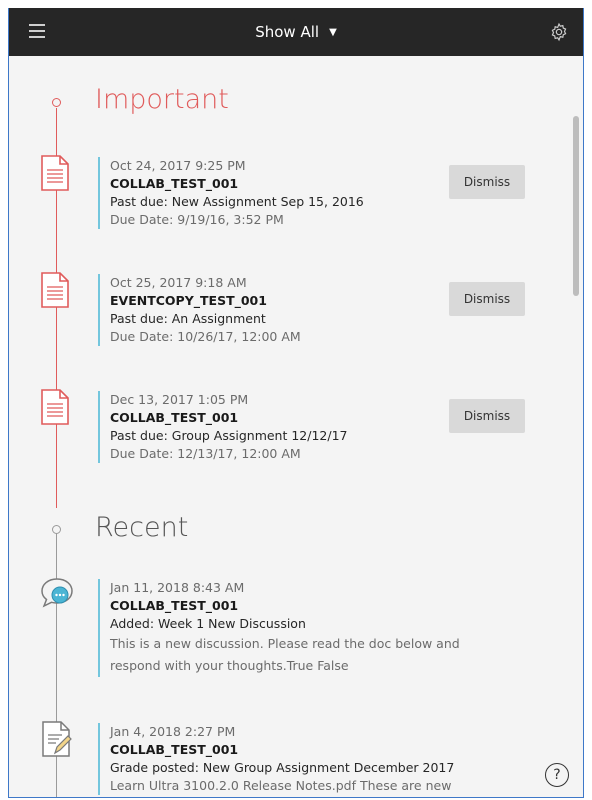 This screenshot has height=800, width=592. I want to click on document-pencil-icon, so click(57, 739).